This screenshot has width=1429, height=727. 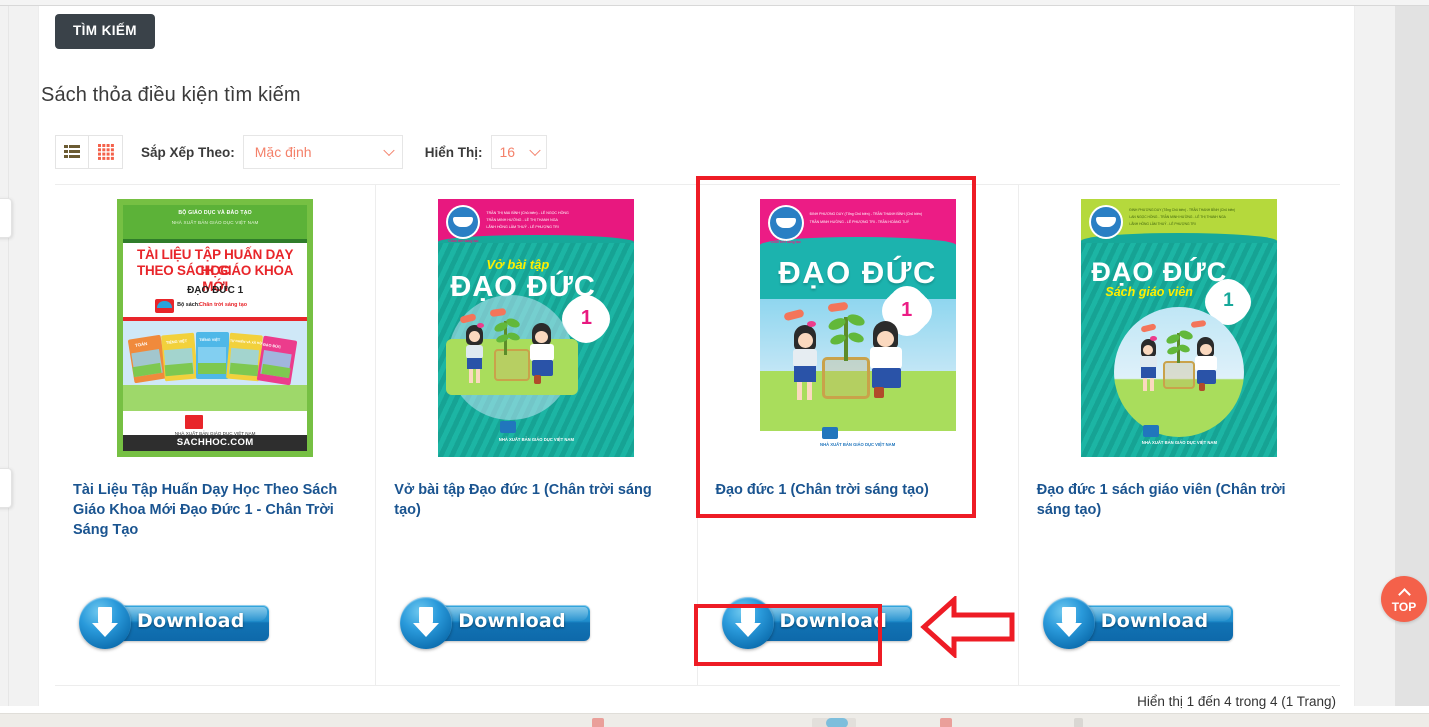 I want to click on view-mode-toggle, so click(x=89, y=152).